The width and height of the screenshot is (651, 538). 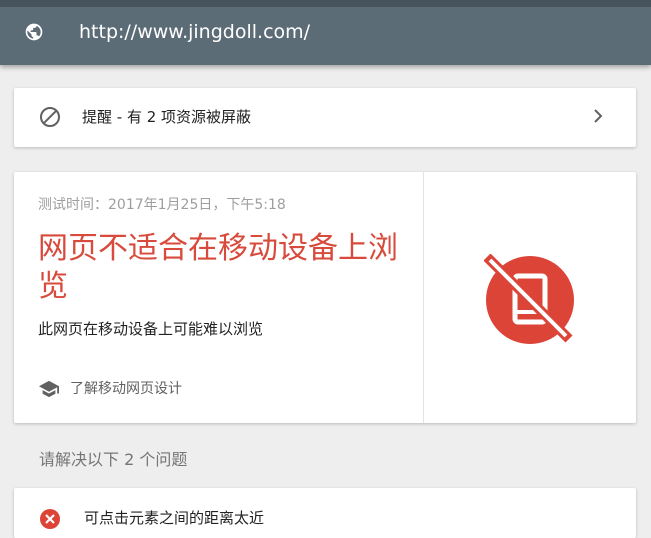 I want to click on globe-icon, so click(x=34, y=32).